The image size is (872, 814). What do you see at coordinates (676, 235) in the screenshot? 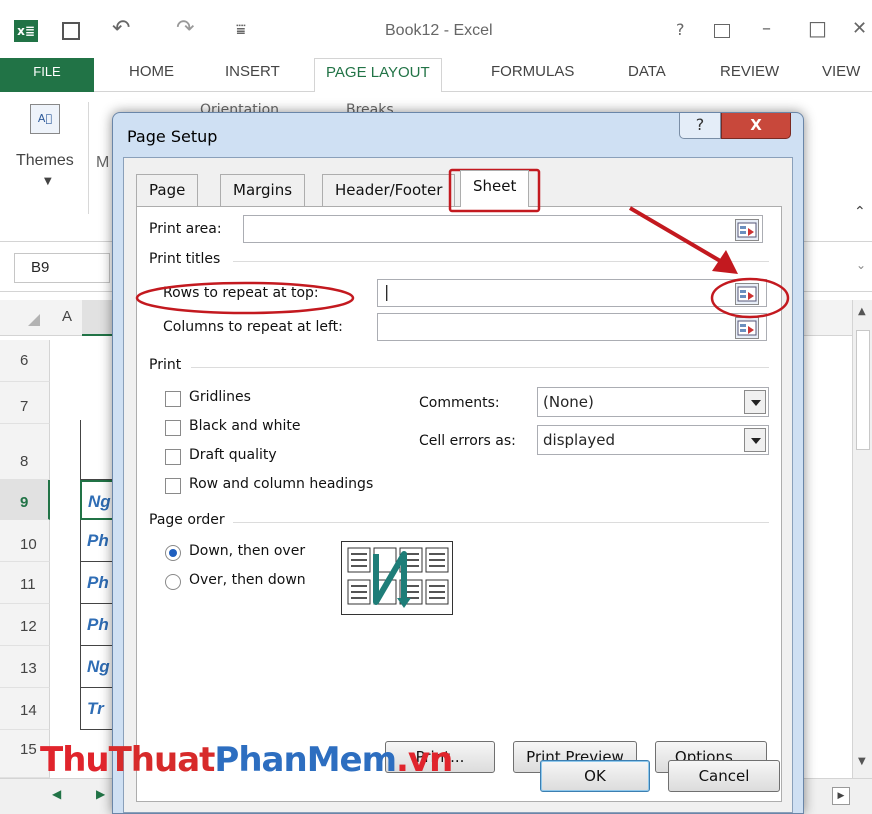
I see `annotation-arrow-shaft` at bounding box center [676, 235].